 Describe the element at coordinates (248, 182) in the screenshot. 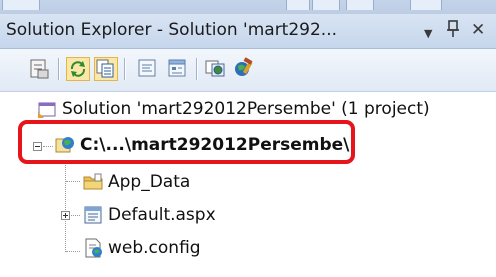

I see `tree-row-app-data: App_Data` at that location.